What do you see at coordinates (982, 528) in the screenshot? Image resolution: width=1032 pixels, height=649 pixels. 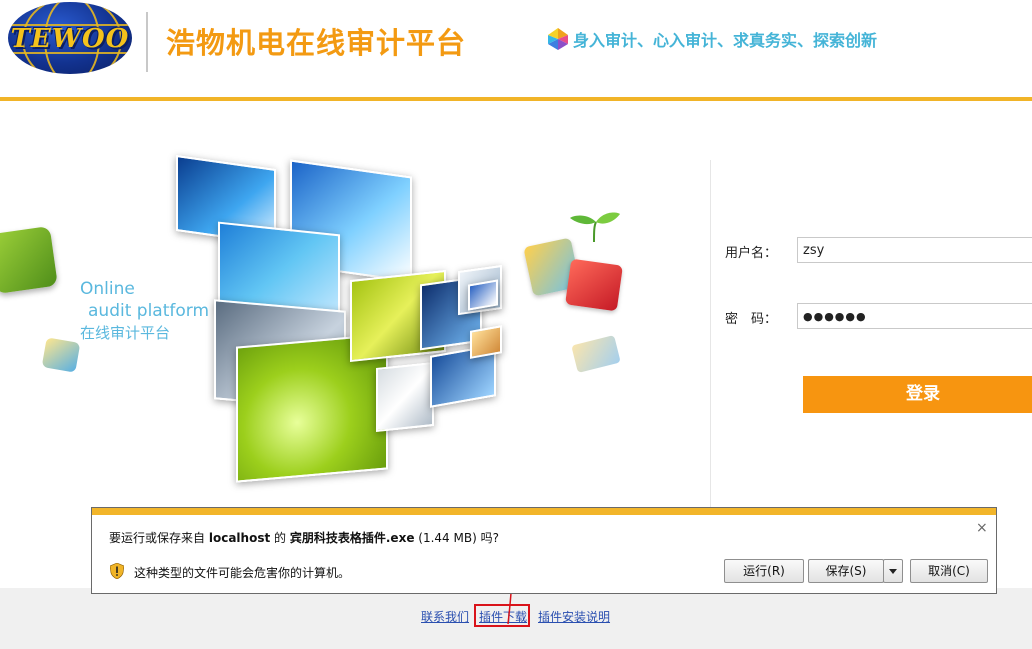 I see `close-icon: ×` at bounding box center [982, 528].